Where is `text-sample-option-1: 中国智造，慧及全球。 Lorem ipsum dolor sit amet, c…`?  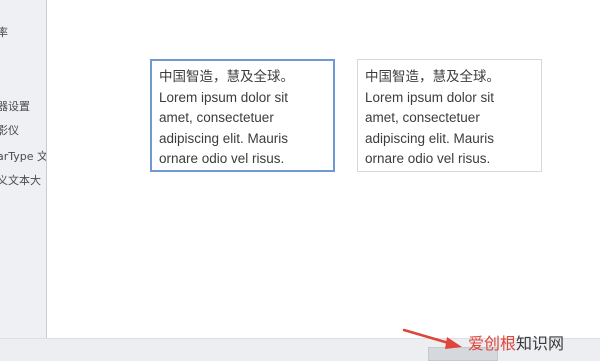
text-sample-option-1: 中国智造，慧及全球。 Lorem ipsum dolor sit amet, c… is located at coordinates (242, 115).